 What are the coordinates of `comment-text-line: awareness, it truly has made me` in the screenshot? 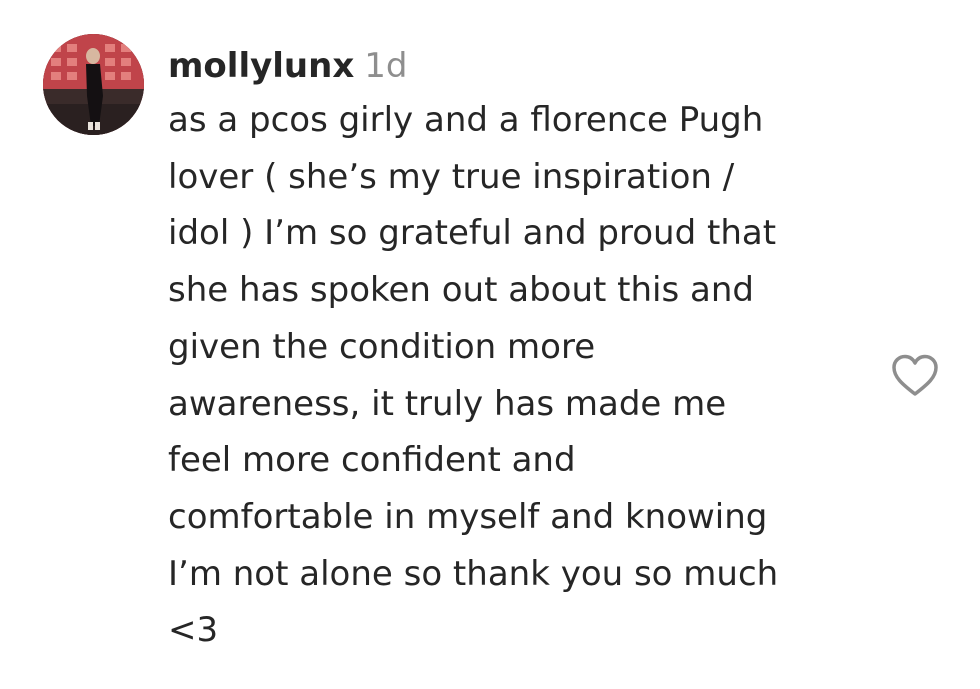 It's located at (447, 403).